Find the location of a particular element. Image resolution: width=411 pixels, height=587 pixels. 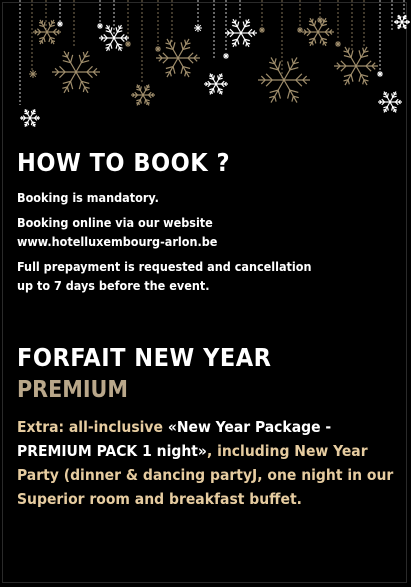

cancellation-text: up to 7 days before the event. is located at coordinates (113, 285).